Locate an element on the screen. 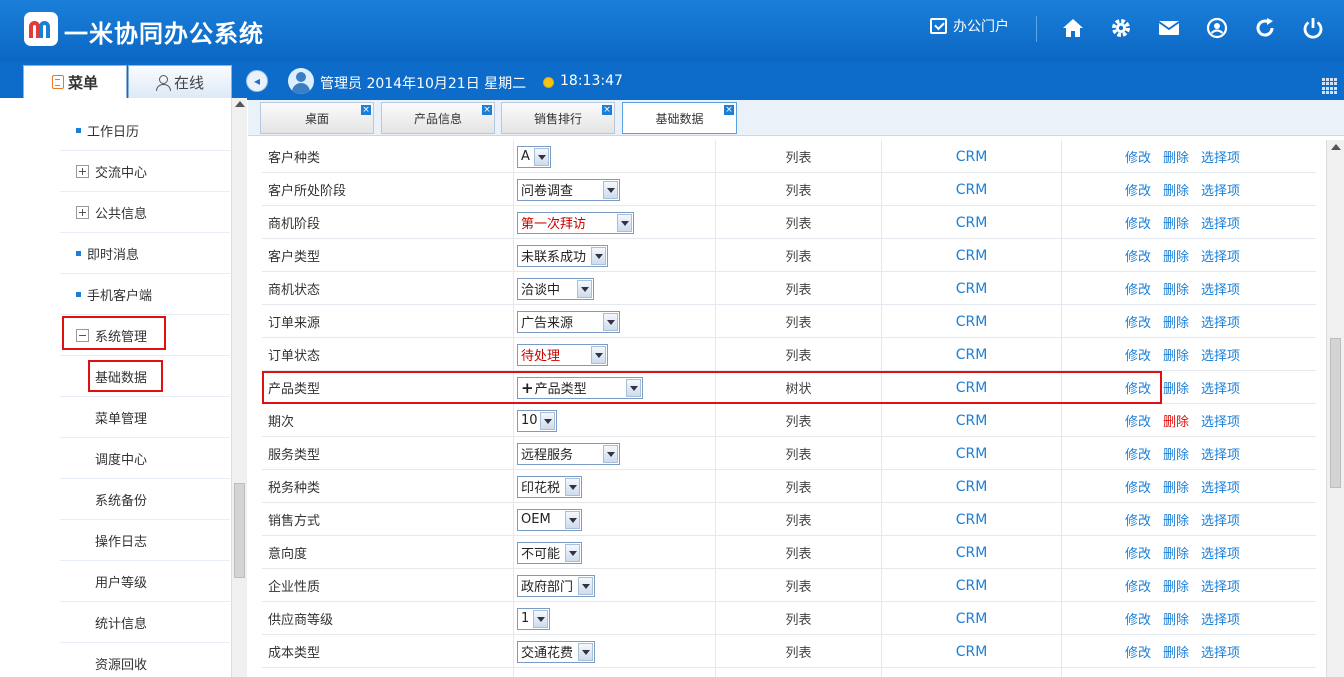  value-select: 洽谈中 is located at coordinates (555, 288).